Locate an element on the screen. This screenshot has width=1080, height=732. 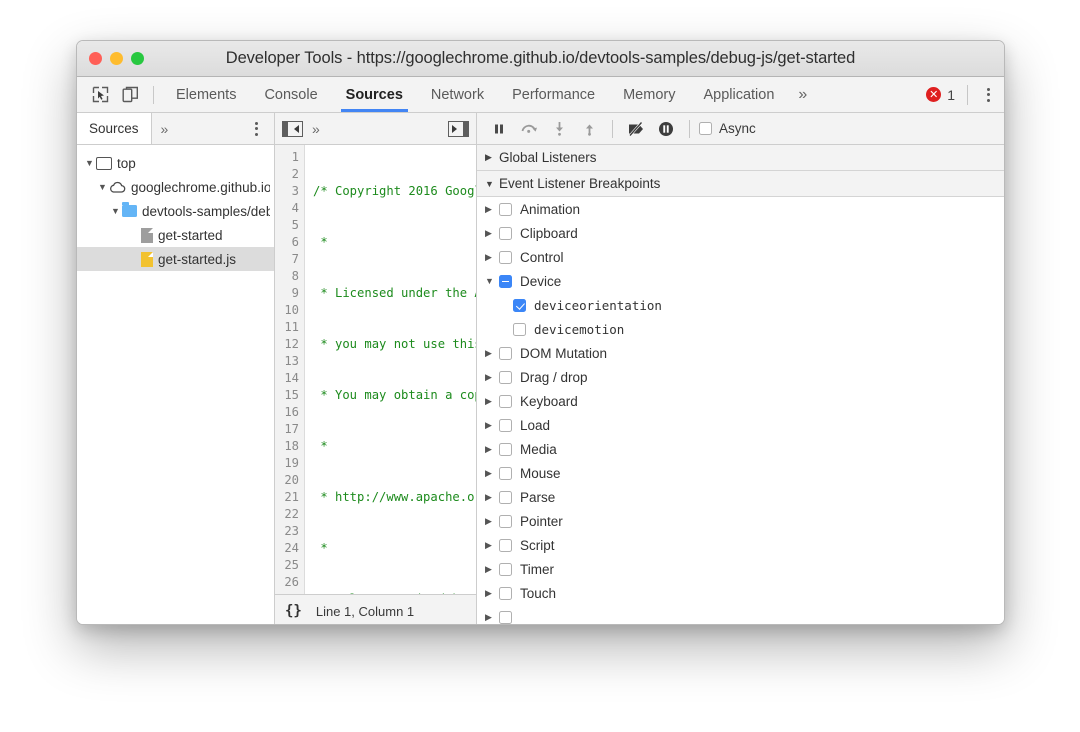
breakpoint-row-drag-drop: ▶ Drag / drop is located at coordinates (740, 377).